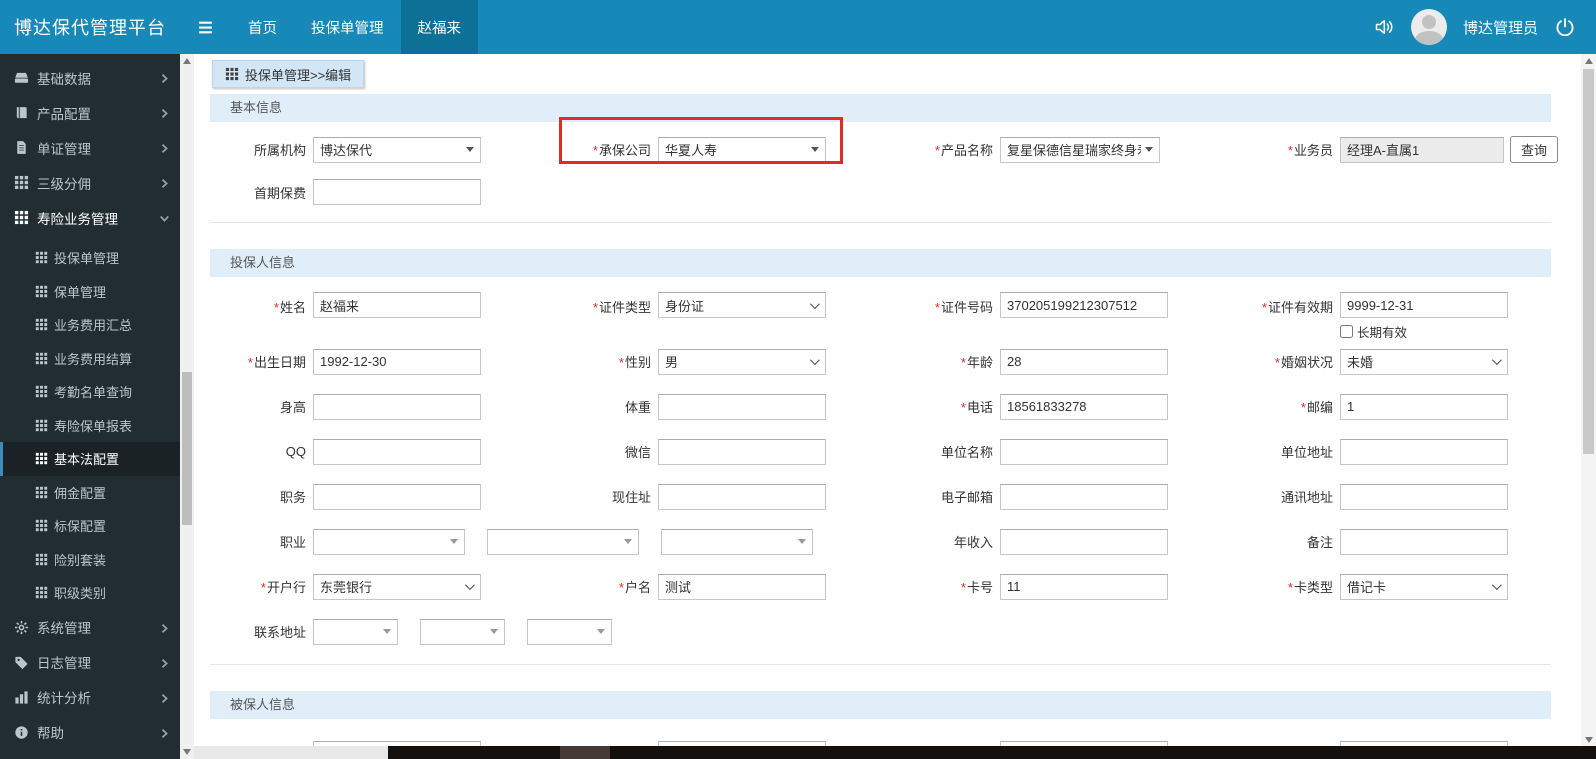 The width and height of the screenshot is (1596, 759). I want to click on nav-zhaofulai-tab: 赵福来, so click(439, 27).